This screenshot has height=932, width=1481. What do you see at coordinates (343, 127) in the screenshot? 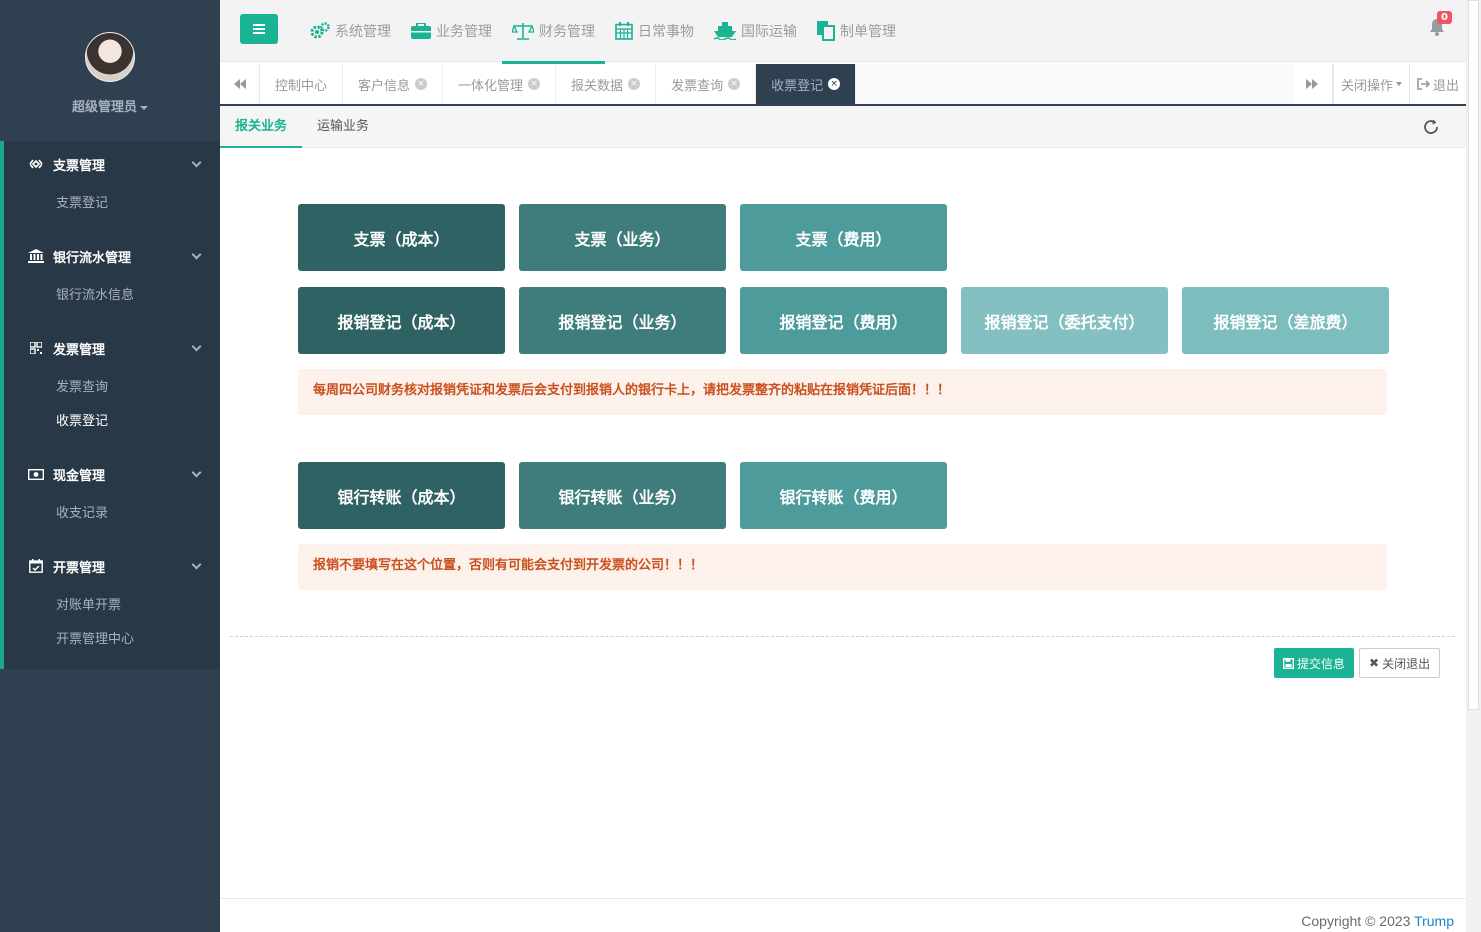
I see `subtab-transport: 运输业务` at bounding box center [343, 127].